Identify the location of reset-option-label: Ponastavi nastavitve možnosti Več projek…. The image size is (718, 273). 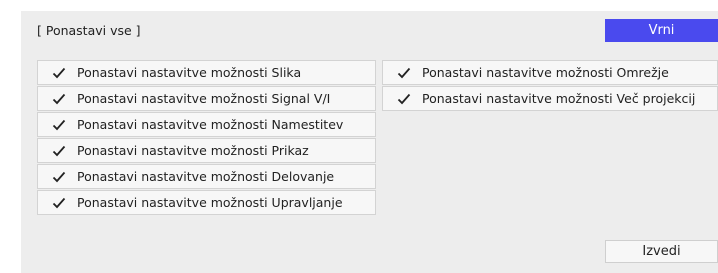
(559, 98).